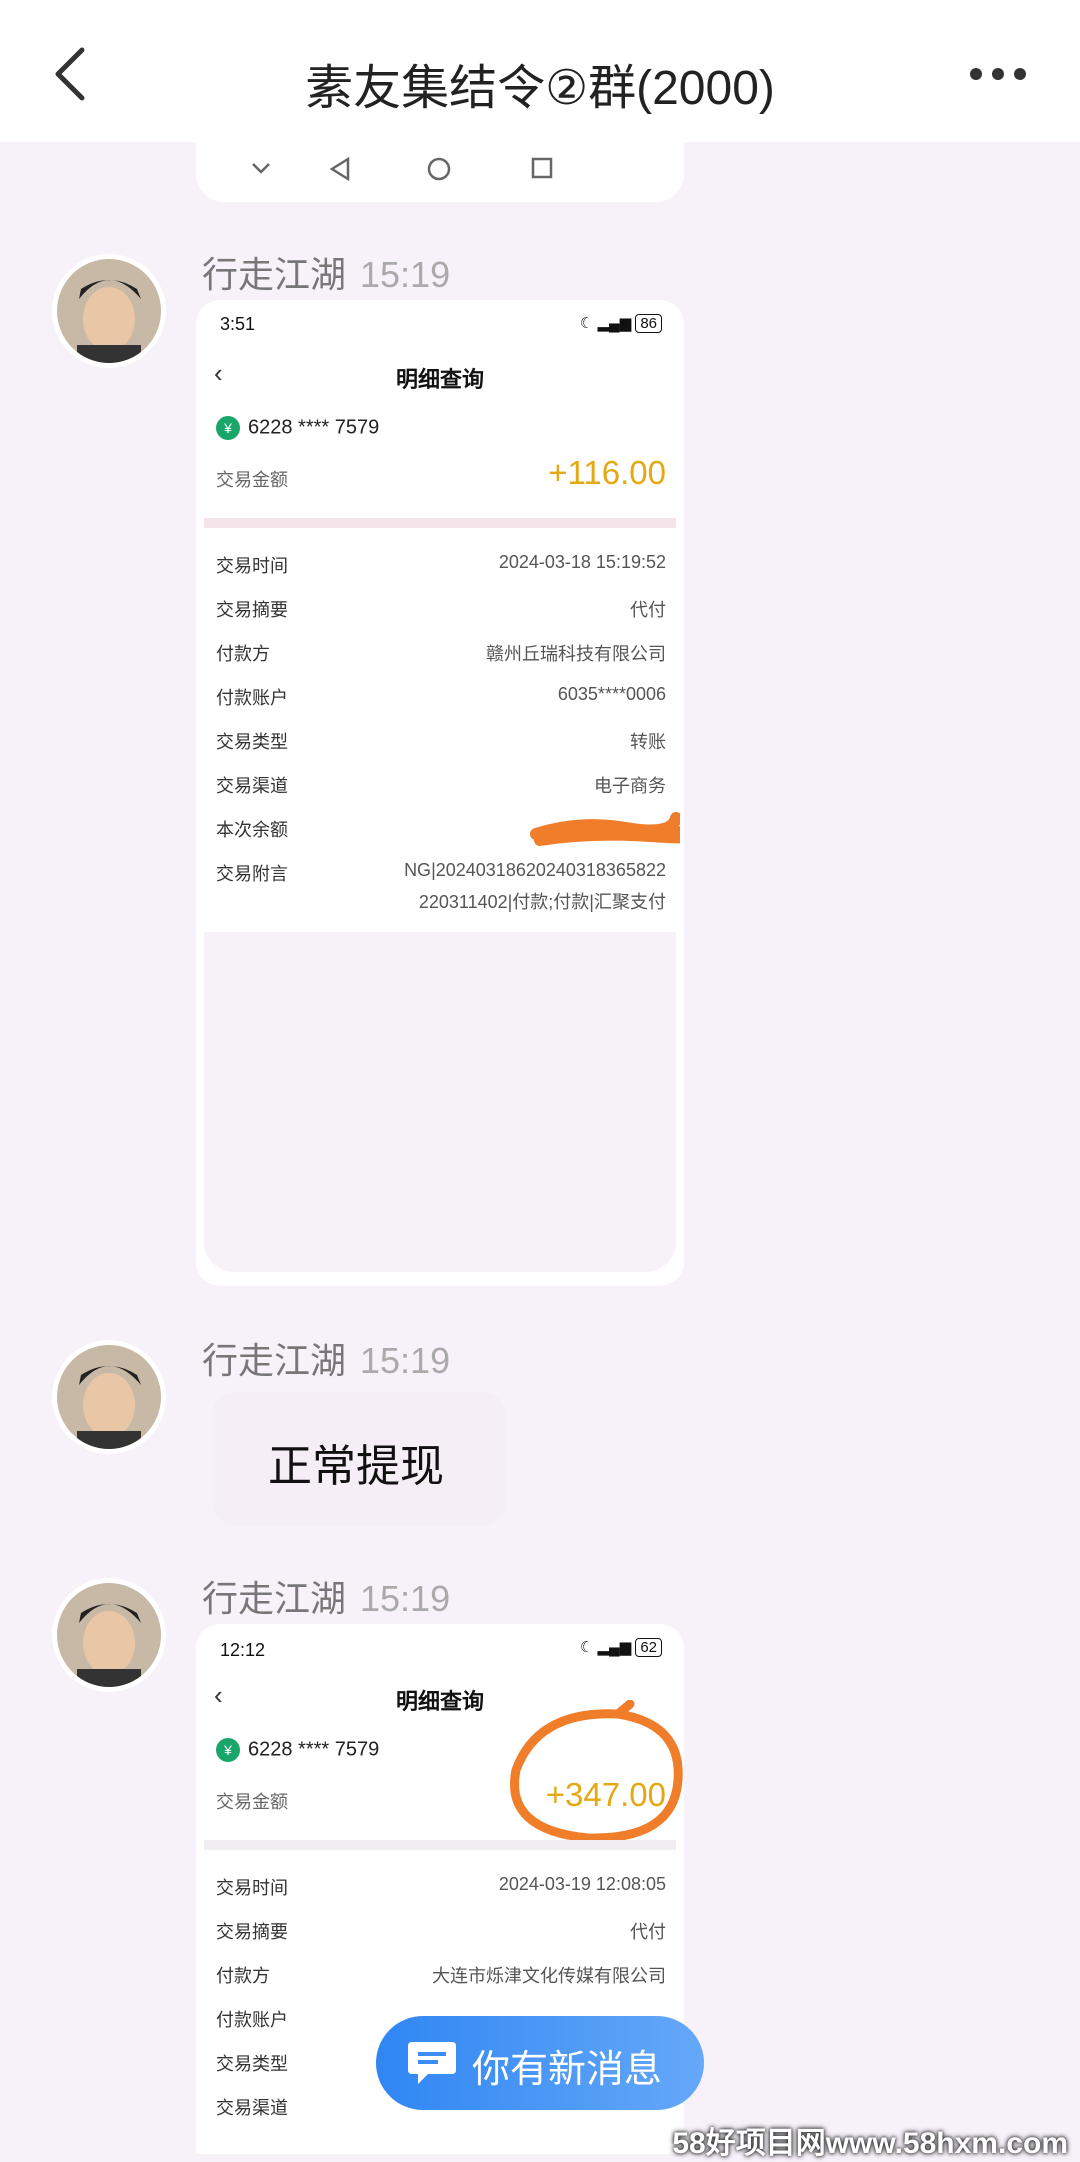 This screenshot has width=1080, height=2162. I want to click on detail-row: 交易附言 NG|20240318620240318365822, so click(441, 872).